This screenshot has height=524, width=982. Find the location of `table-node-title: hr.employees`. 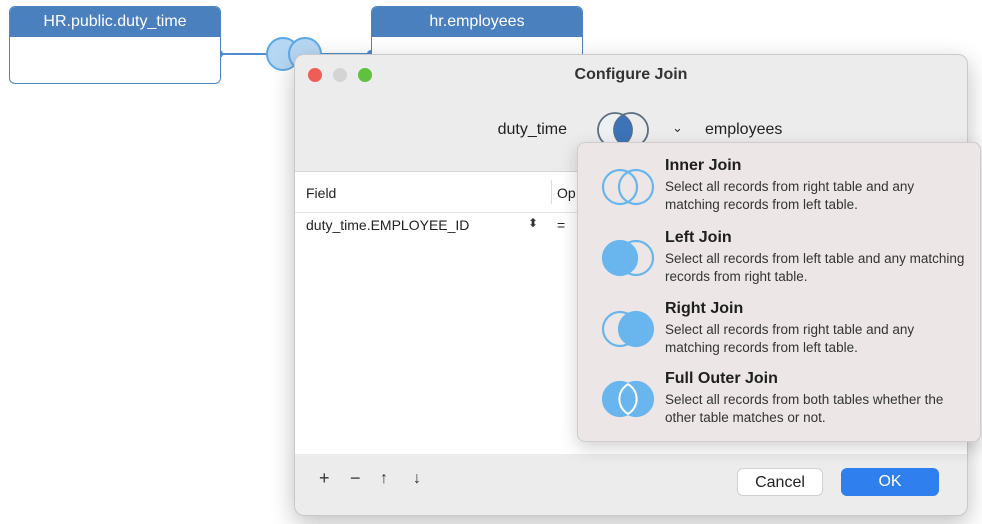

table-node-title: hr.employees is located at coordinates (477, 22).